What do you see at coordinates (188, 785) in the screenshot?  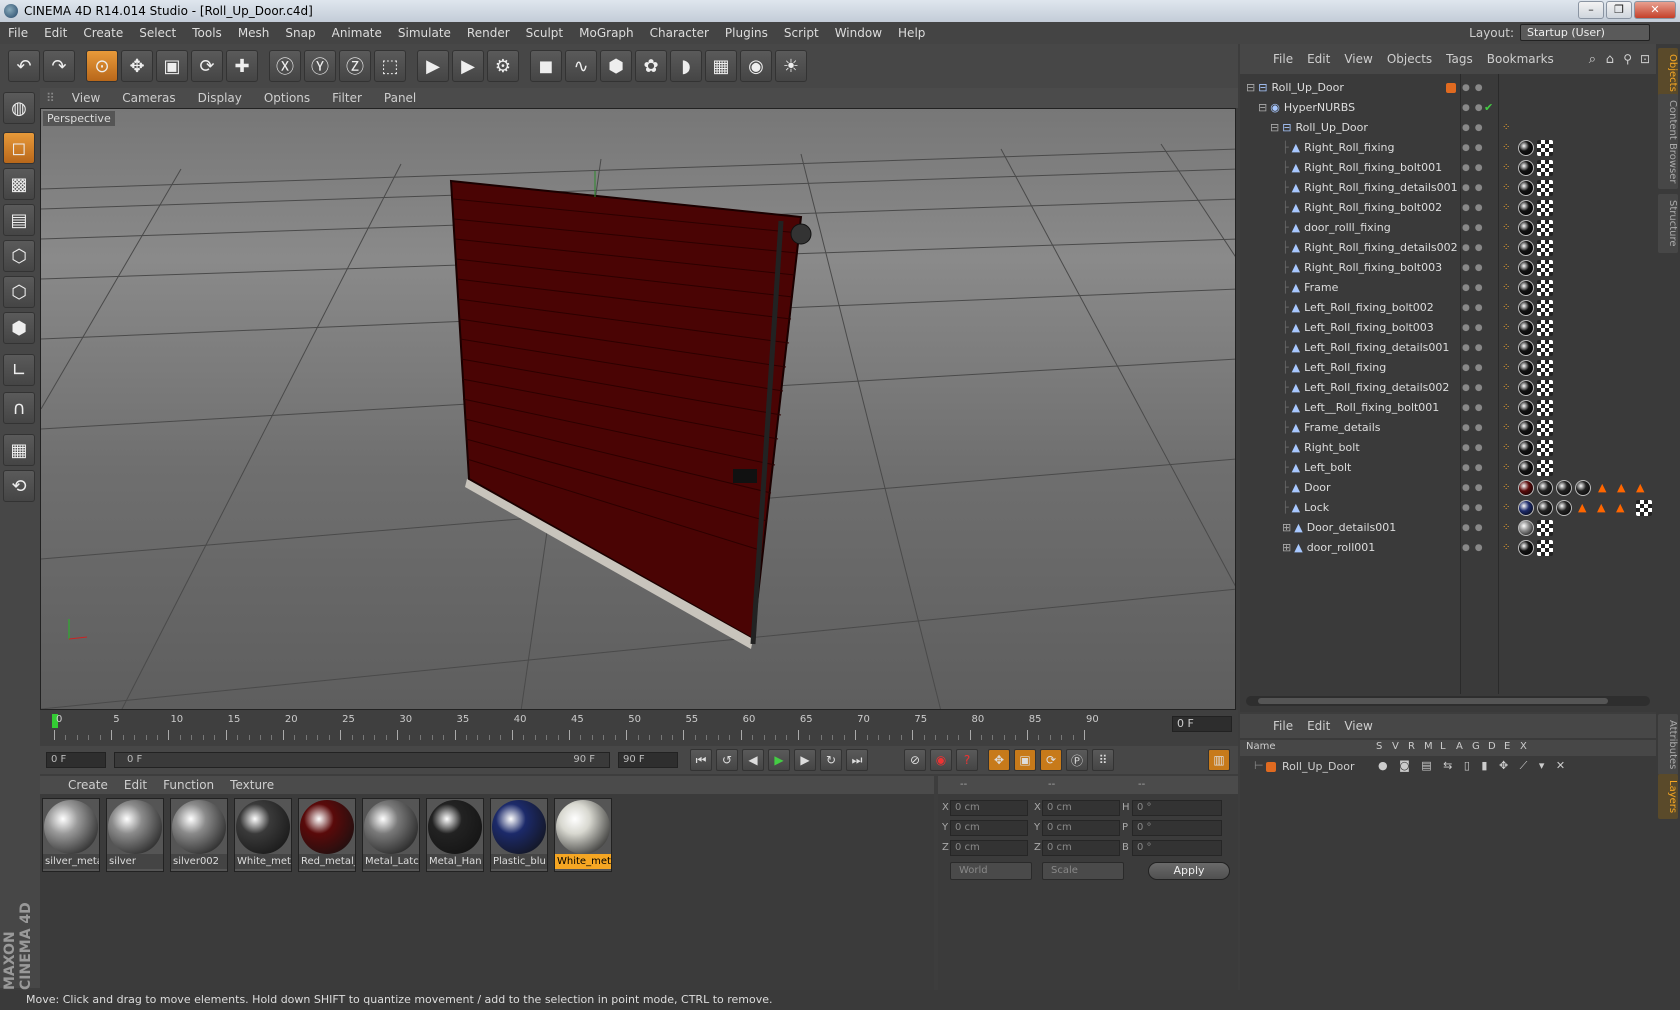 I see `material-menu-function: Function` at bounding box center [188, 785].